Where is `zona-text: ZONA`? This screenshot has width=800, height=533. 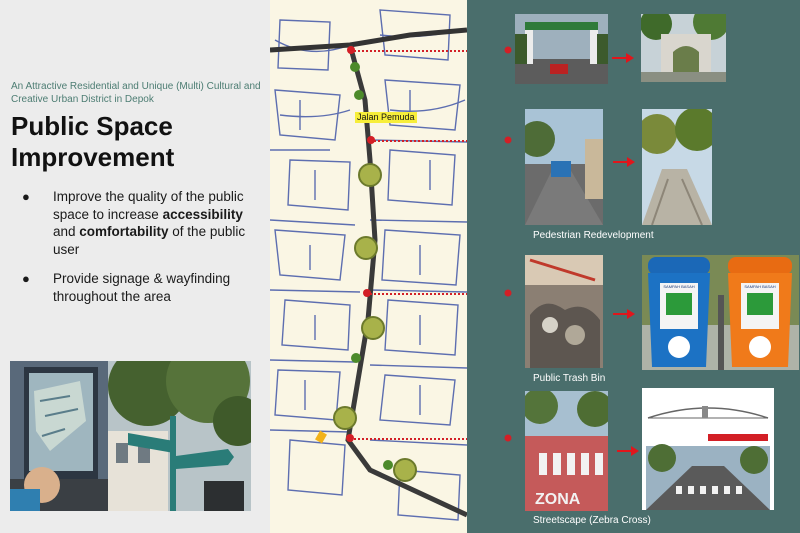 zona-text: ZONA is located at coordinates (558, 499).